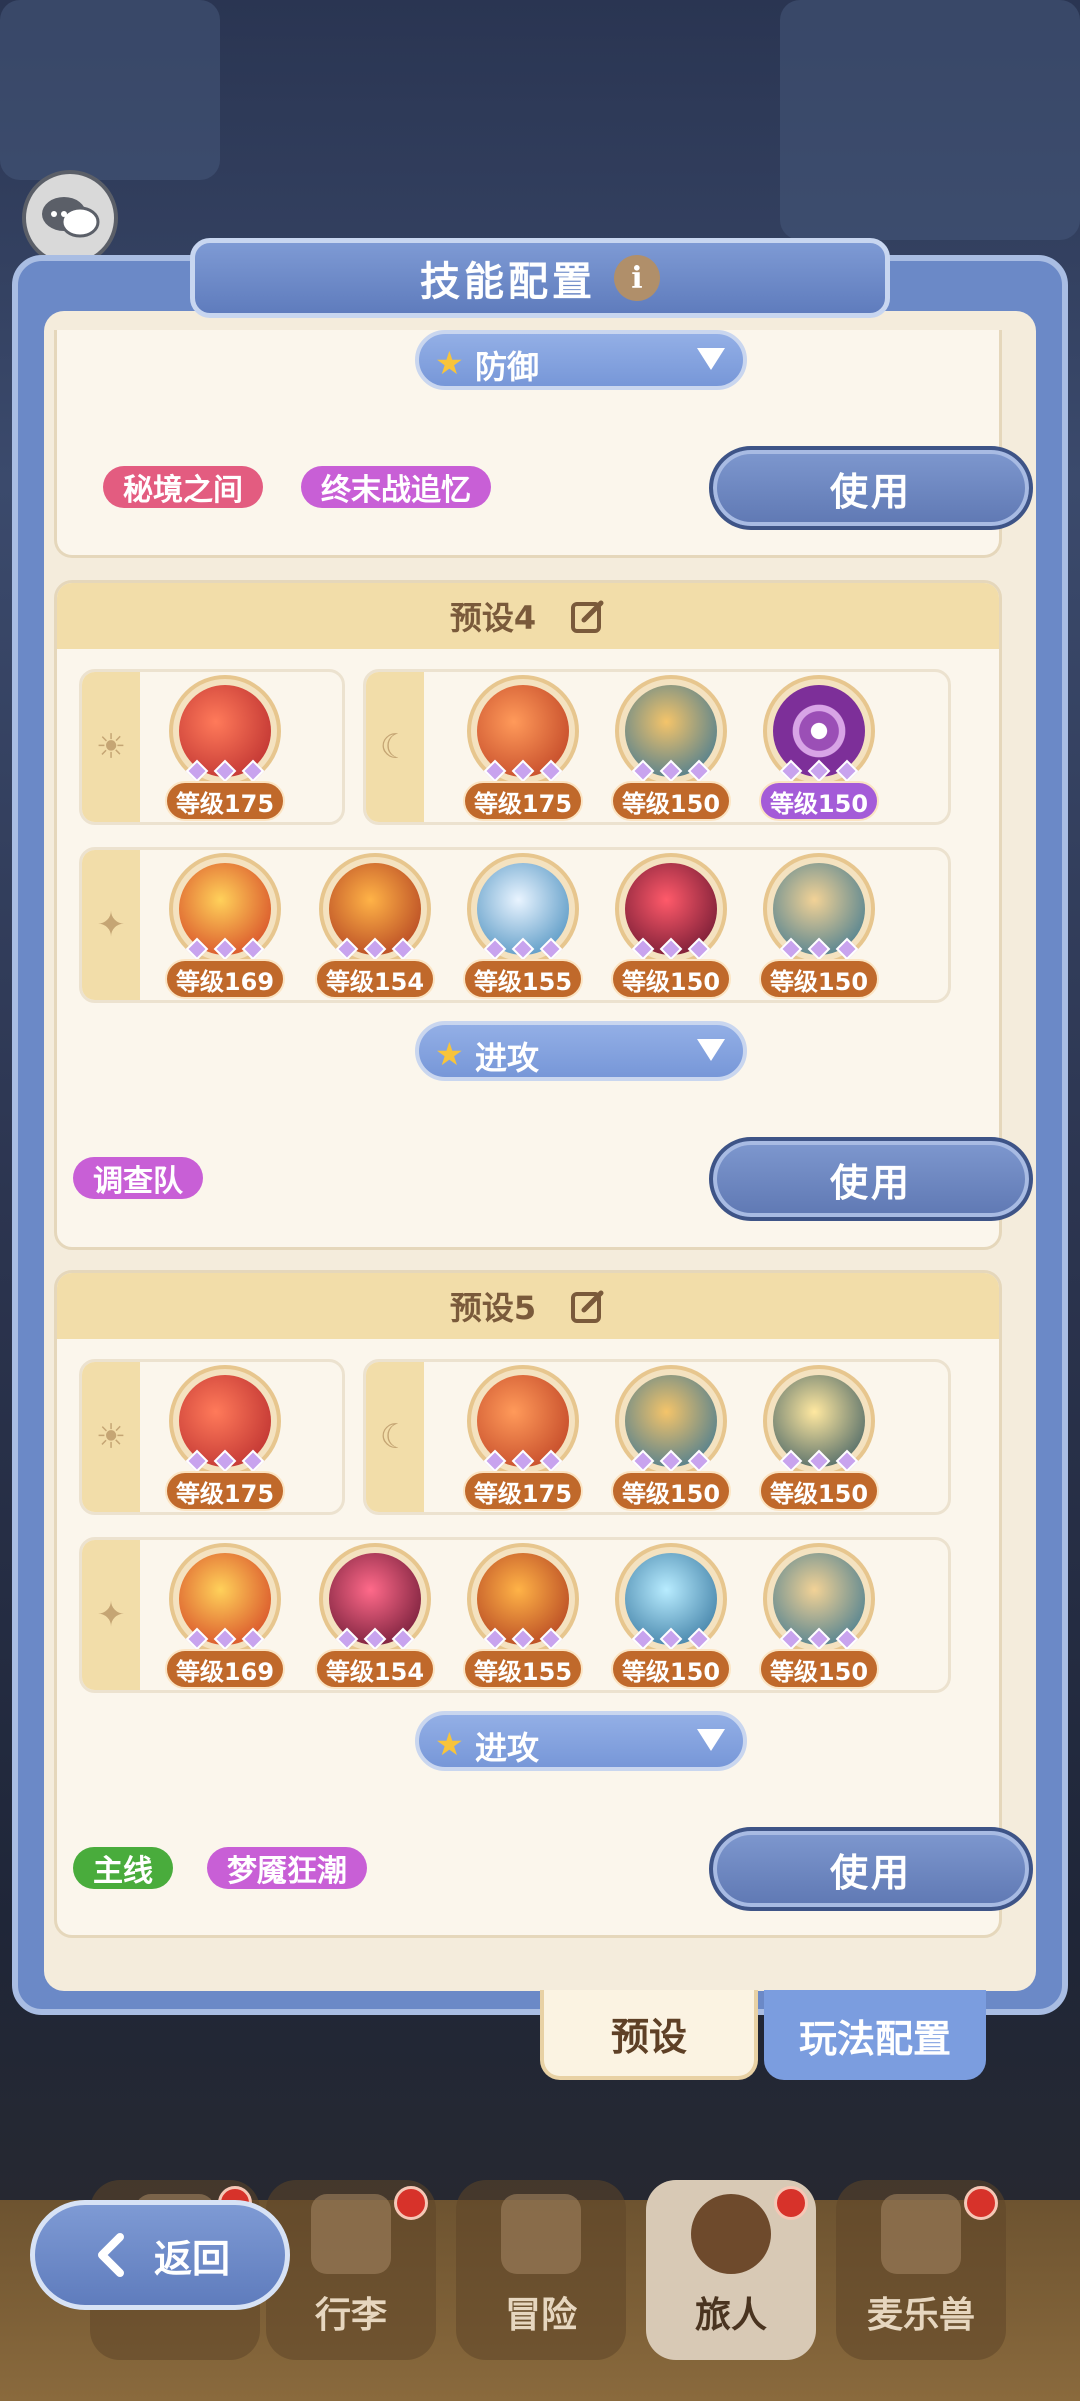 The image size is (1080, 2401). I want to click on mode-select-value: 防御, so click(507, 367).